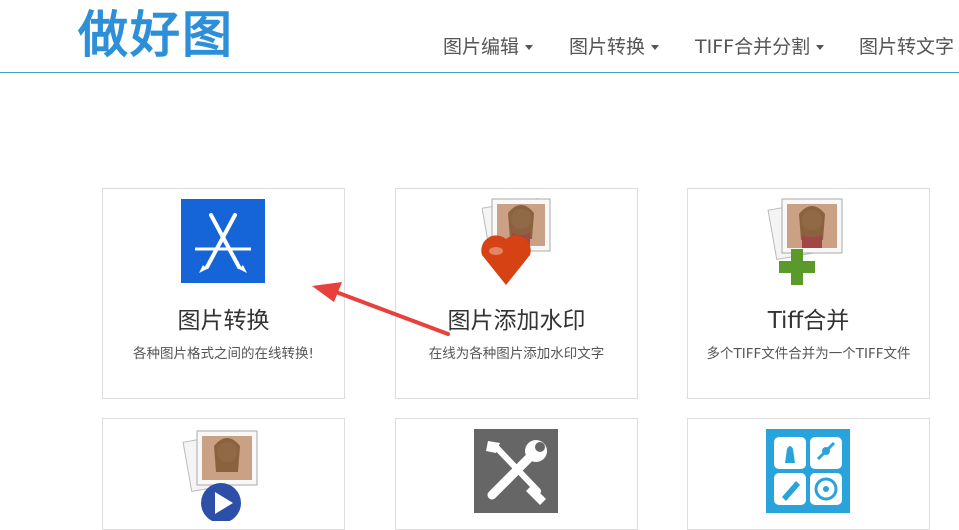  Describe the element at coordinates (808, 321) in the screenshot. I see `card-title: Tiff合并` at that location.